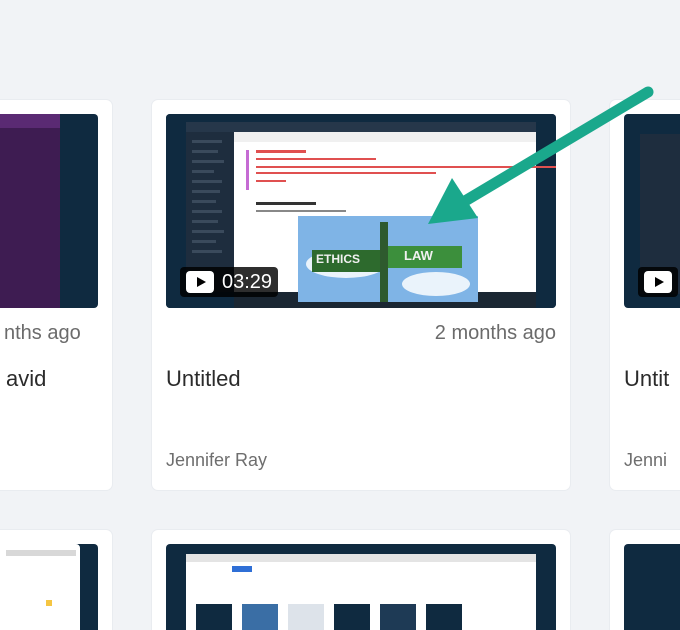 This screenshot has width=680, height=630. What do you see at coordinates (646, 379) in the screenshot?
I see `video-title: Untit` at bounding box center [646, 379].